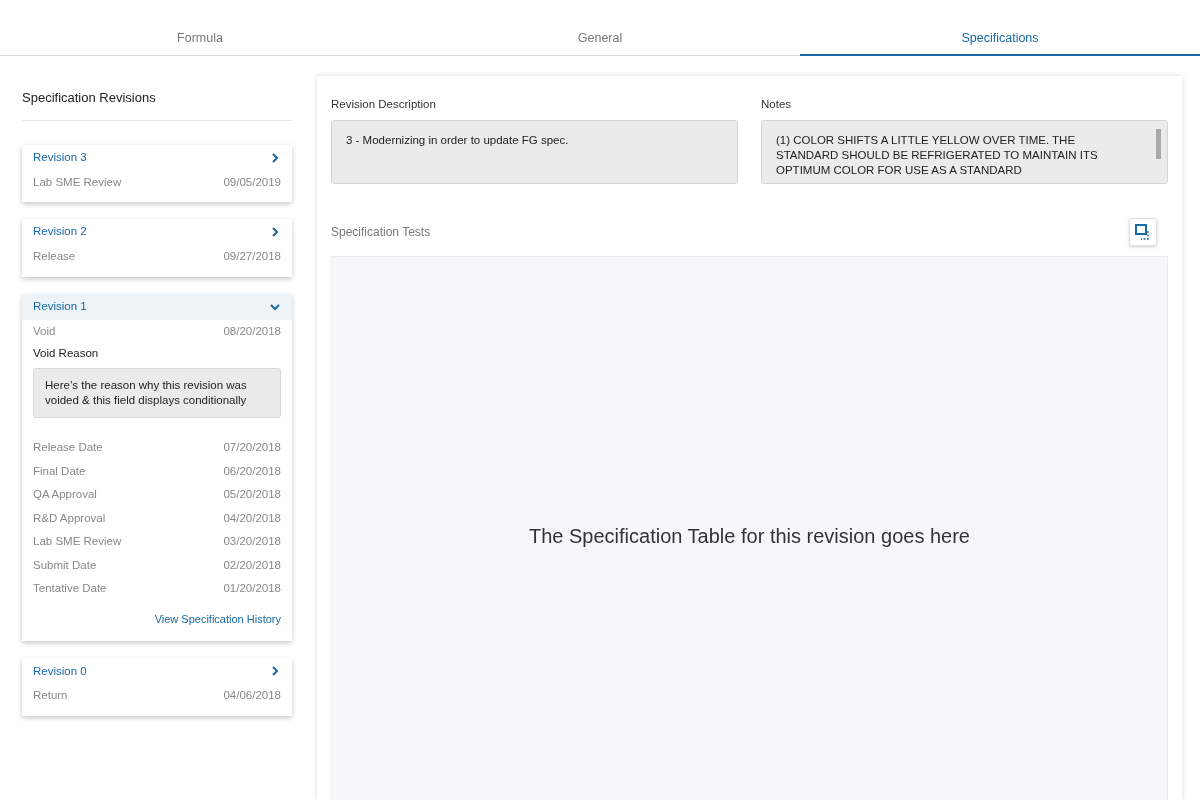  I want to click on date-text: 02/20/2018, so click(252, 565).